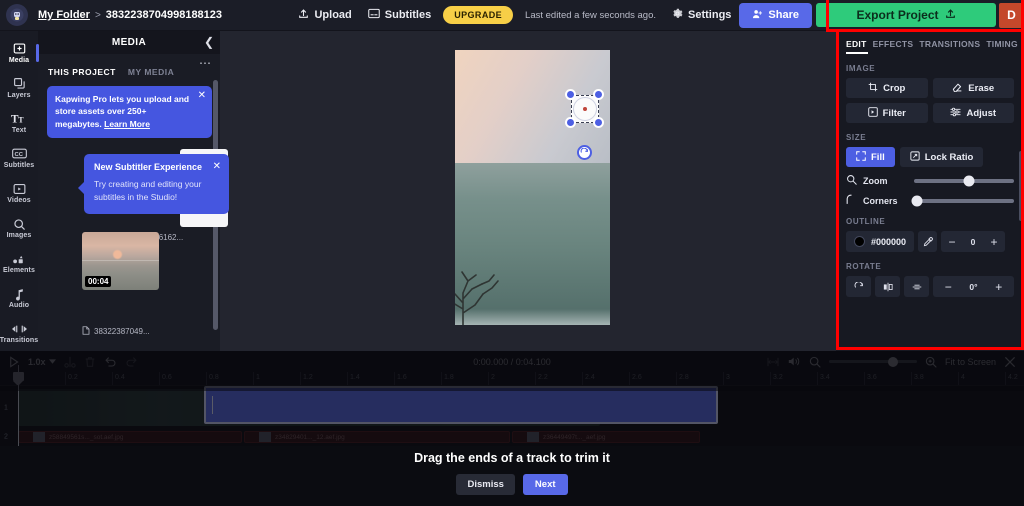  What do you see at coordinates (19, 52) in the screenshot?
I see `sidebar-item-media: Media` at bounding box center [19, 52].